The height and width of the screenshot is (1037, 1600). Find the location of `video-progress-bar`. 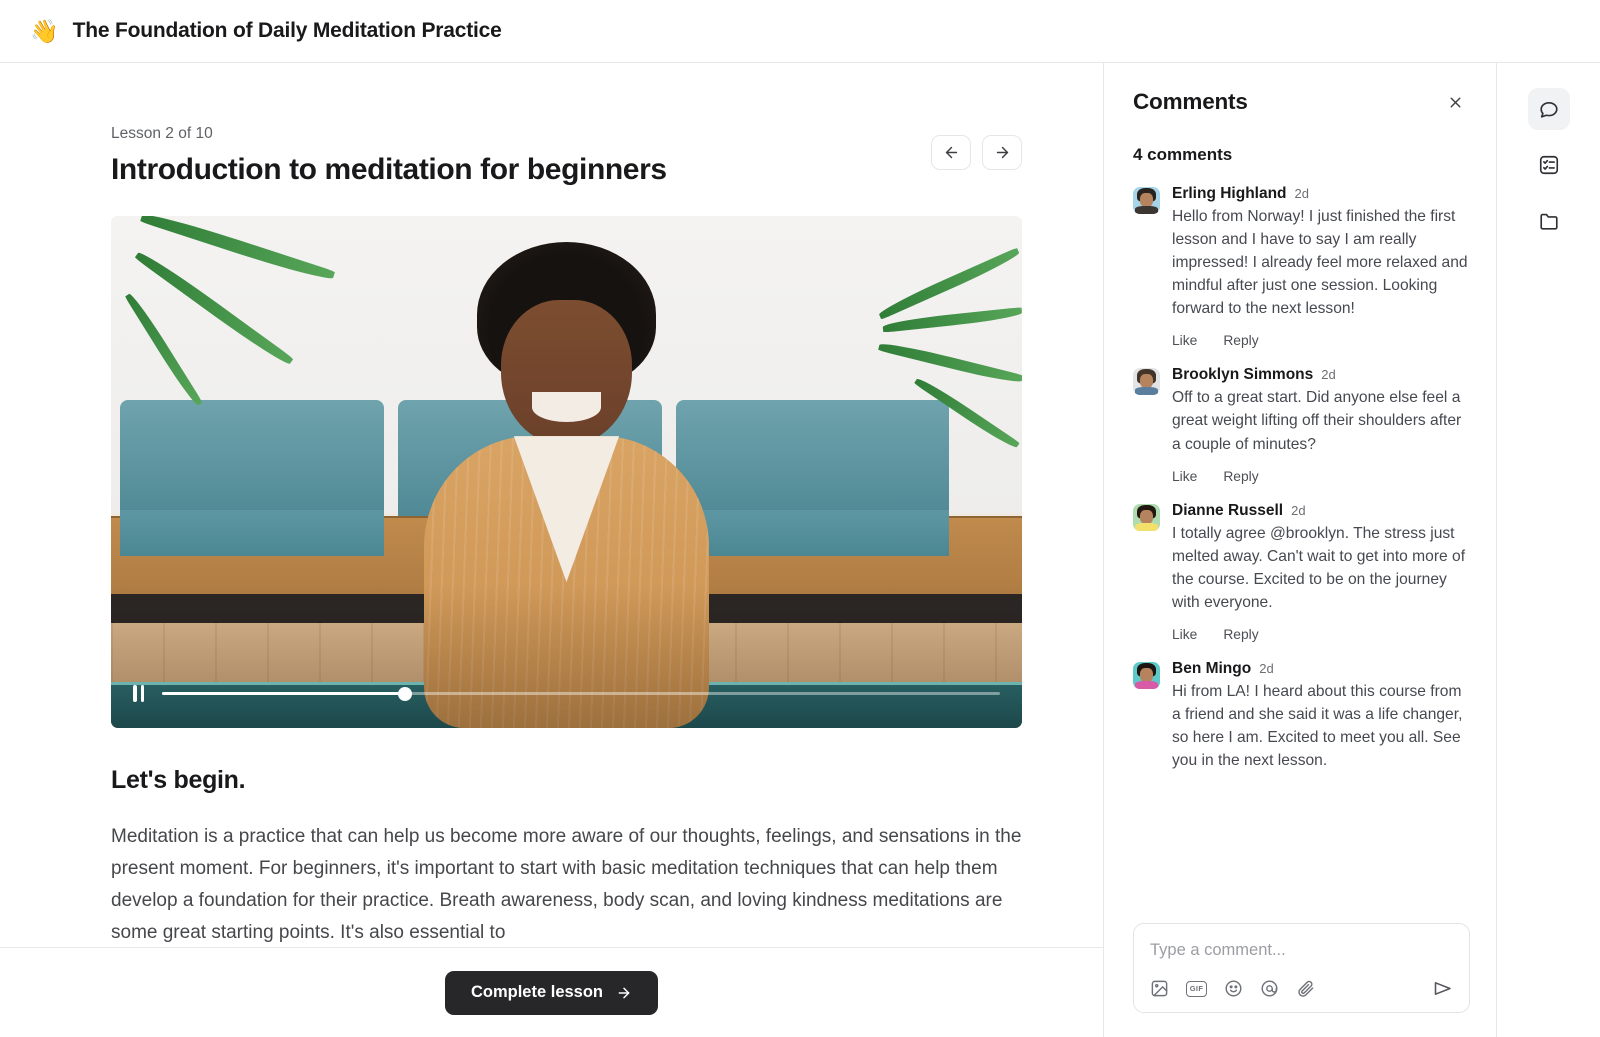

video-progress-bar is located at coordinates (581, 693).